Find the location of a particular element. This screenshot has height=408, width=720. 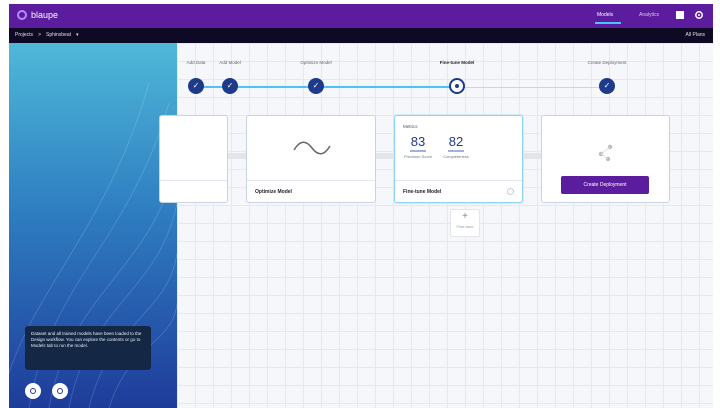

card-title: Optimize Model is located at coordinates (311, 191).